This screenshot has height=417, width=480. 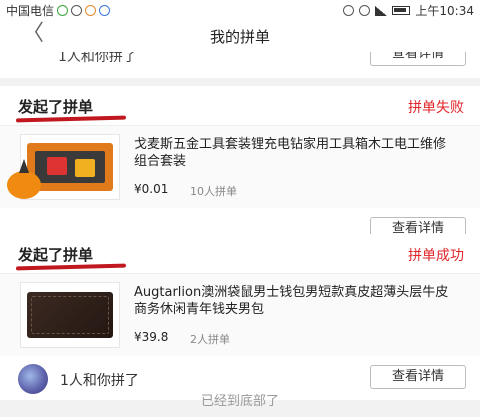 What do you see at coordinates (77, 10) in the screenshot?
I see `notification-icon` at bounding box center [77, 10].